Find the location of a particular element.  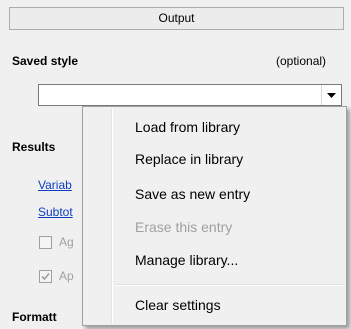

formatting-label: Formatt is located at coordinates (34, 317).